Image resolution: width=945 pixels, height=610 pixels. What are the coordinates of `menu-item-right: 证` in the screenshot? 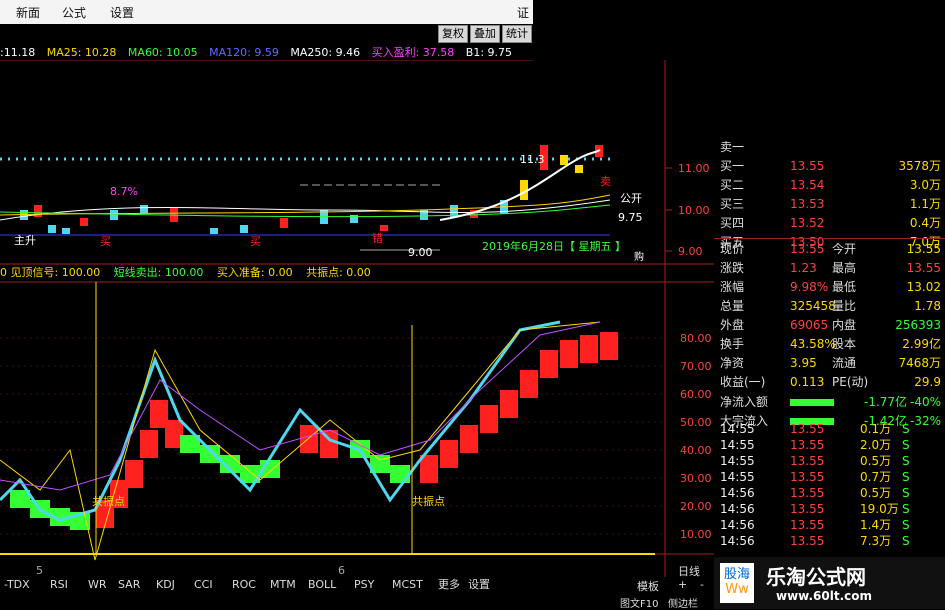 It's located at (523, 12).